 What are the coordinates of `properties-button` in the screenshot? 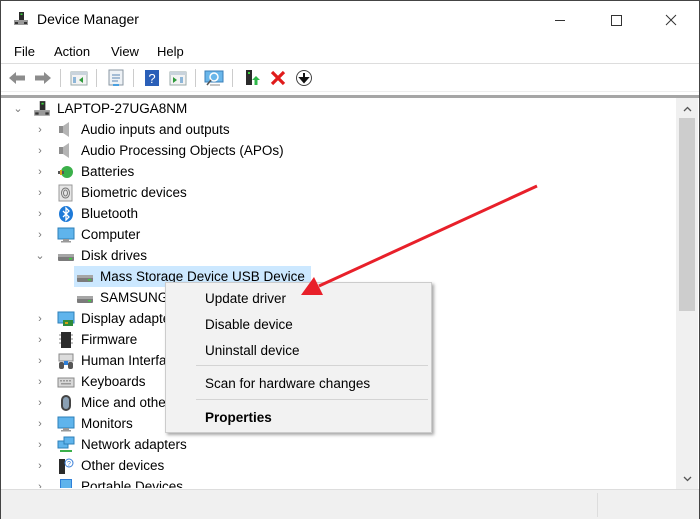 It's located at (116, 78).